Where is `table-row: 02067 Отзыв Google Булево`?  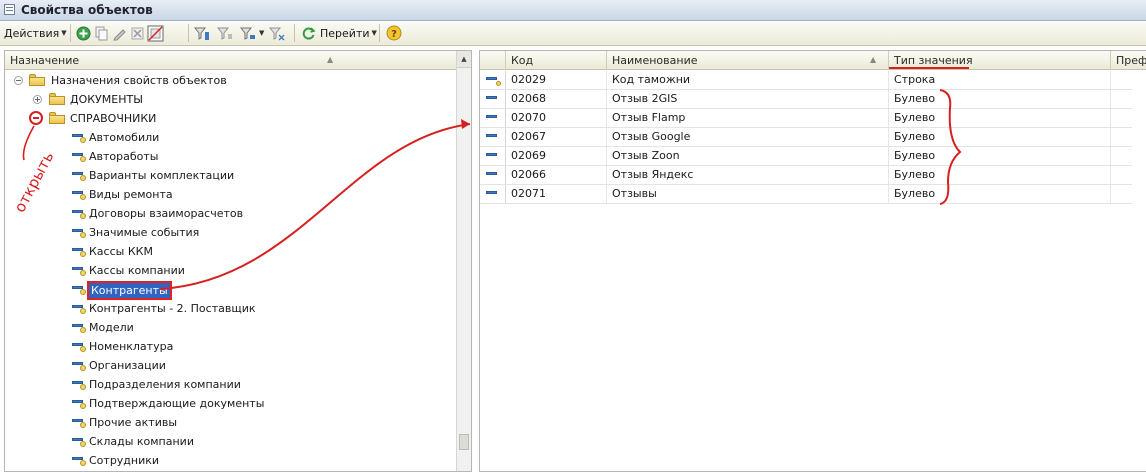
table-row: 02067 Отзыв Google Булево is located at coordinates (806, 137).